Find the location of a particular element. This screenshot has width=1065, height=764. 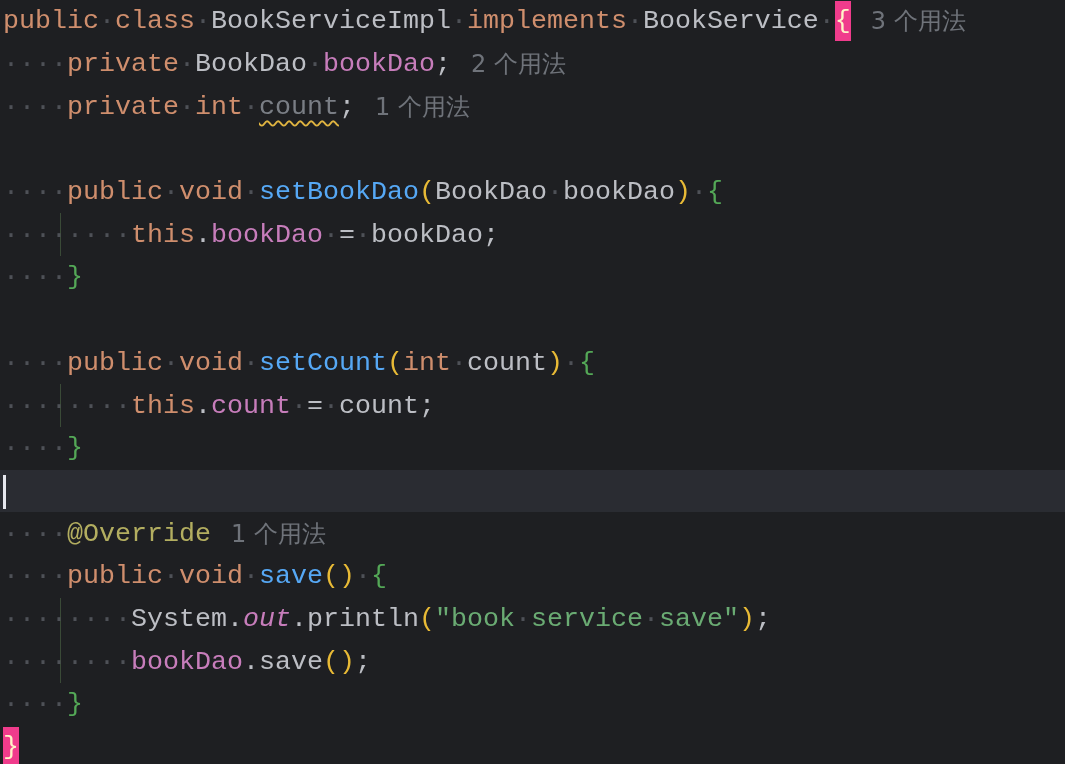

code-line: ····public·void·setBookDao(BookDao·bookDao)·{ is located at coordinates (363, 193).